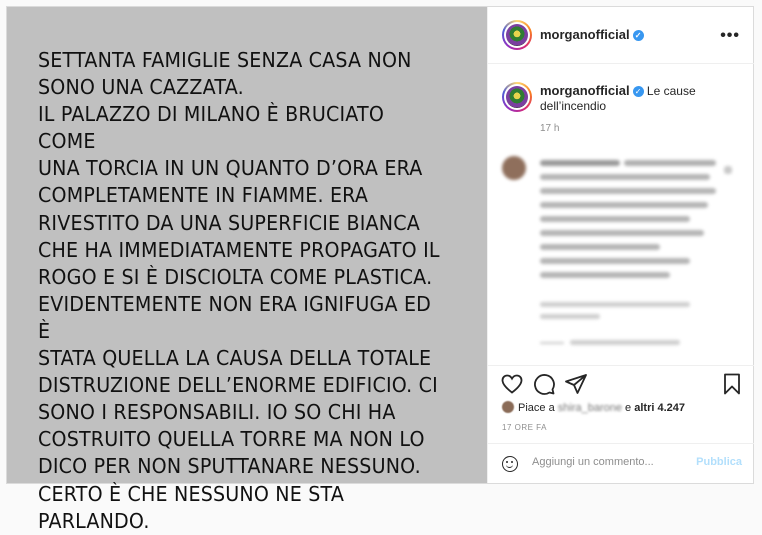  I want to click on bookmark-icon, so click(732, 384).